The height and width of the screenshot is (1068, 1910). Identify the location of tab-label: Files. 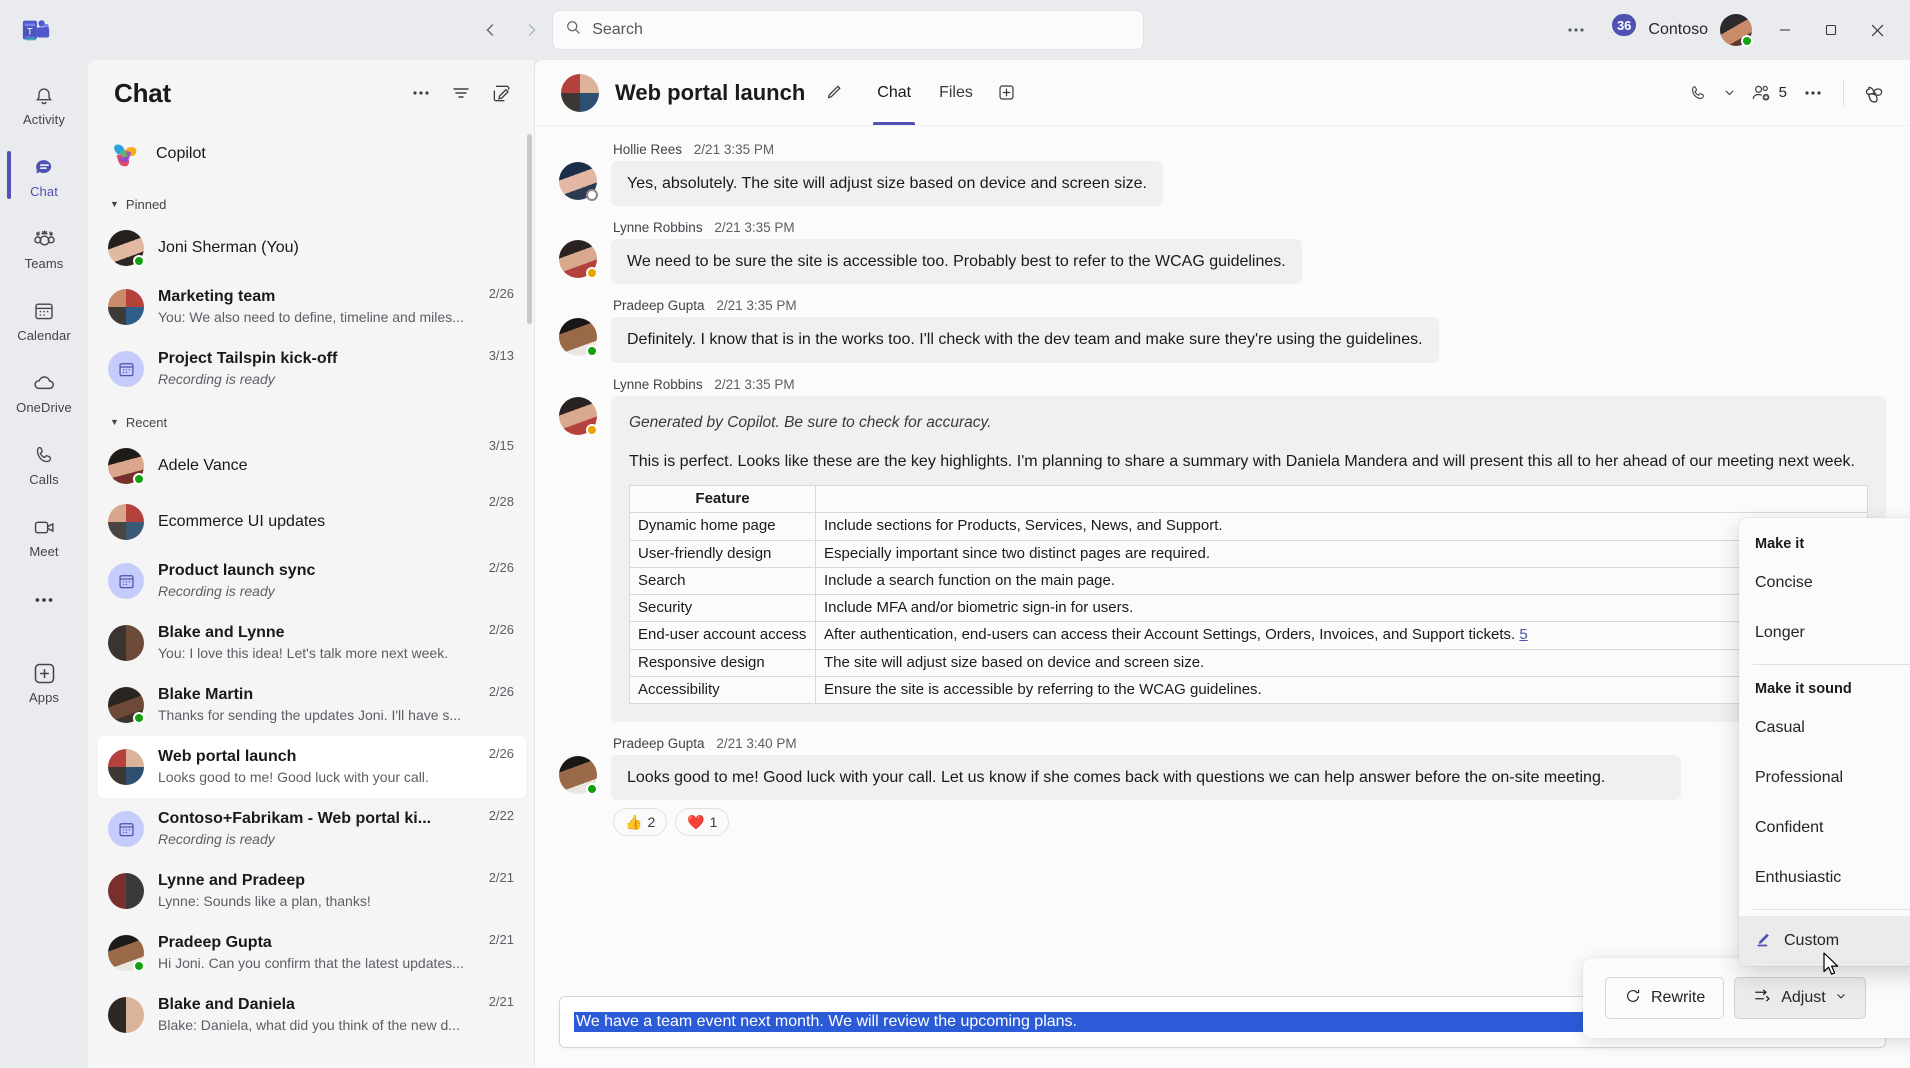
(956, 92).